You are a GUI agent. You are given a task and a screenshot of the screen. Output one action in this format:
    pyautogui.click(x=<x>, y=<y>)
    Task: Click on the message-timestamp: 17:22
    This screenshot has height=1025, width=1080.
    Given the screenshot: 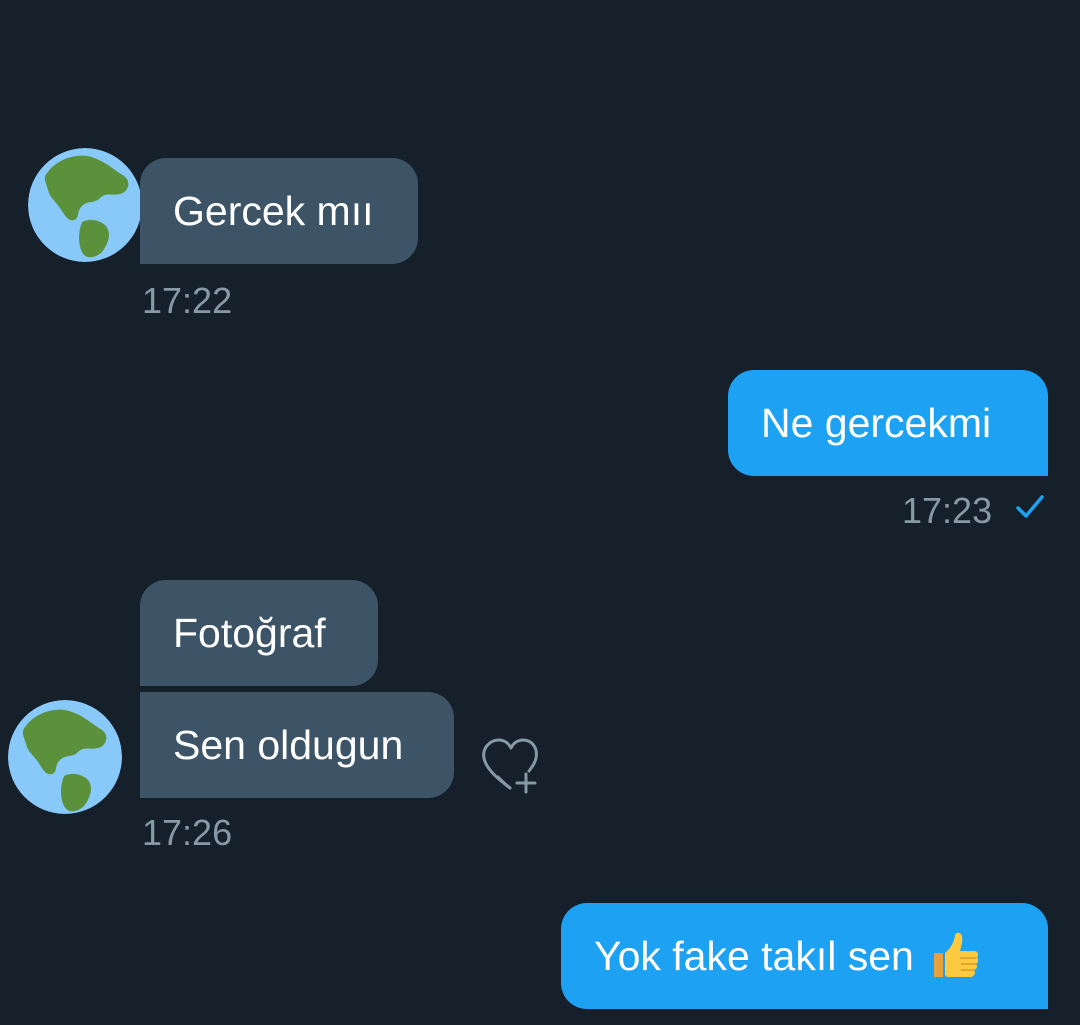 What is the action you would take?
    pyautogui.click(x=187, y=300)
    